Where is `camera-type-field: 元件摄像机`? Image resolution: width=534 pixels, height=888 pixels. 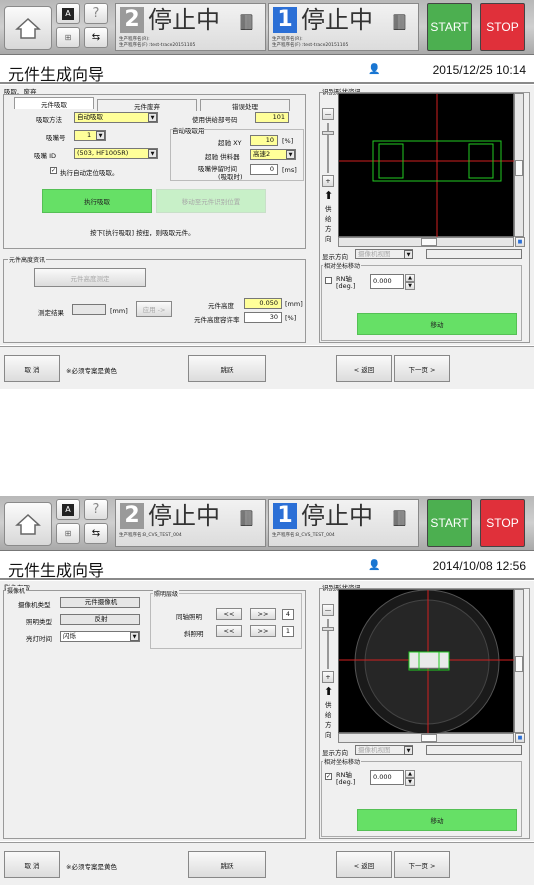 camera-type-field: 元件摄像机 is located at coordinates (100, 602).